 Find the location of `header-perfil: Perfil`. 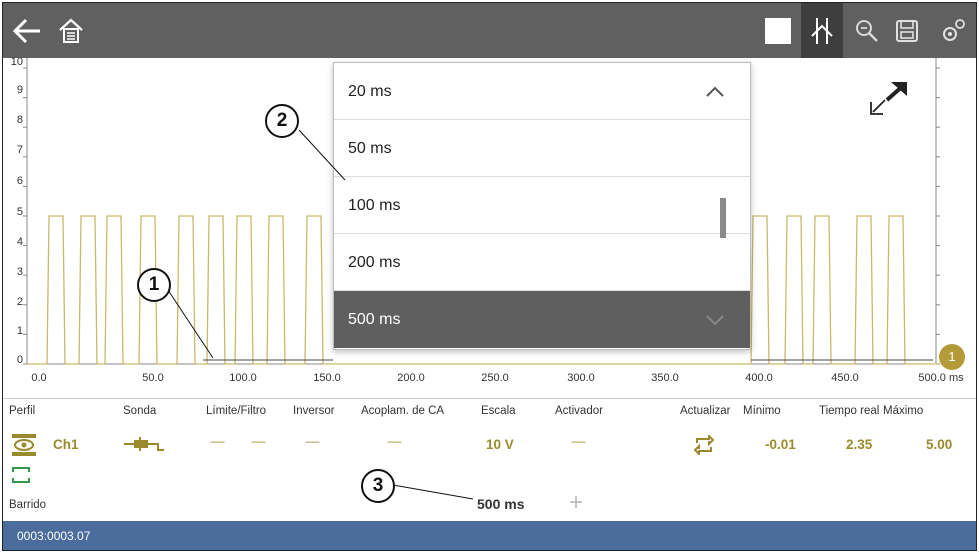

header-perfil: Perfil is located at coordinates (22, 411).